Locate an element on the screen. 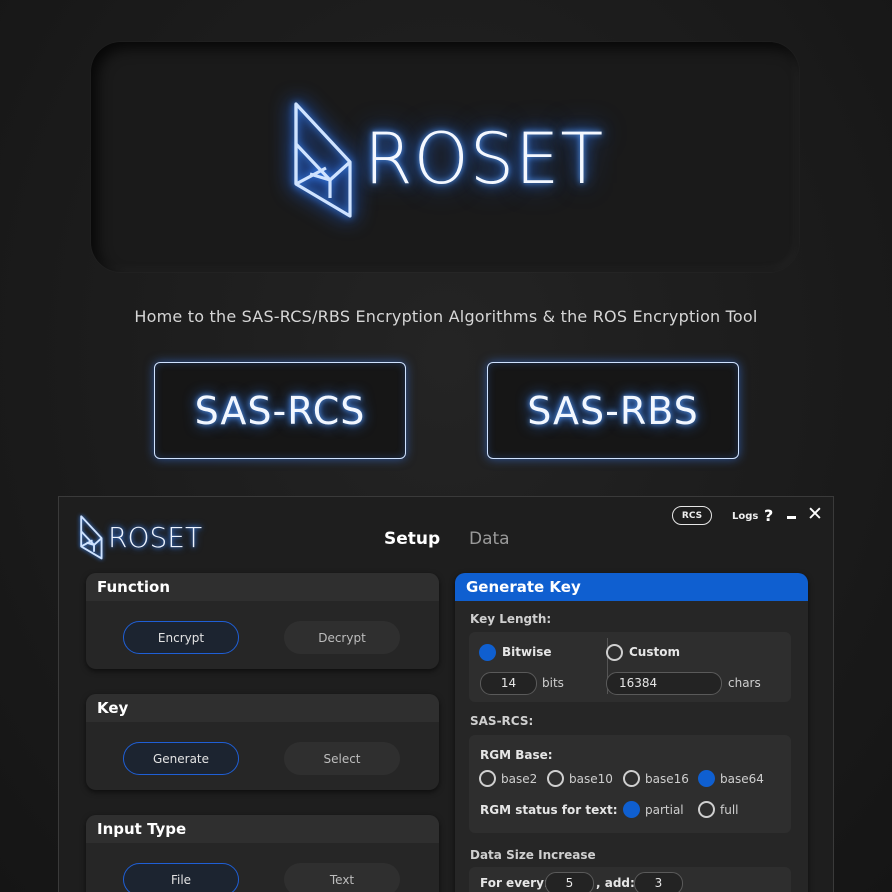  tab-data: Data is located at coordinates (489, 539).